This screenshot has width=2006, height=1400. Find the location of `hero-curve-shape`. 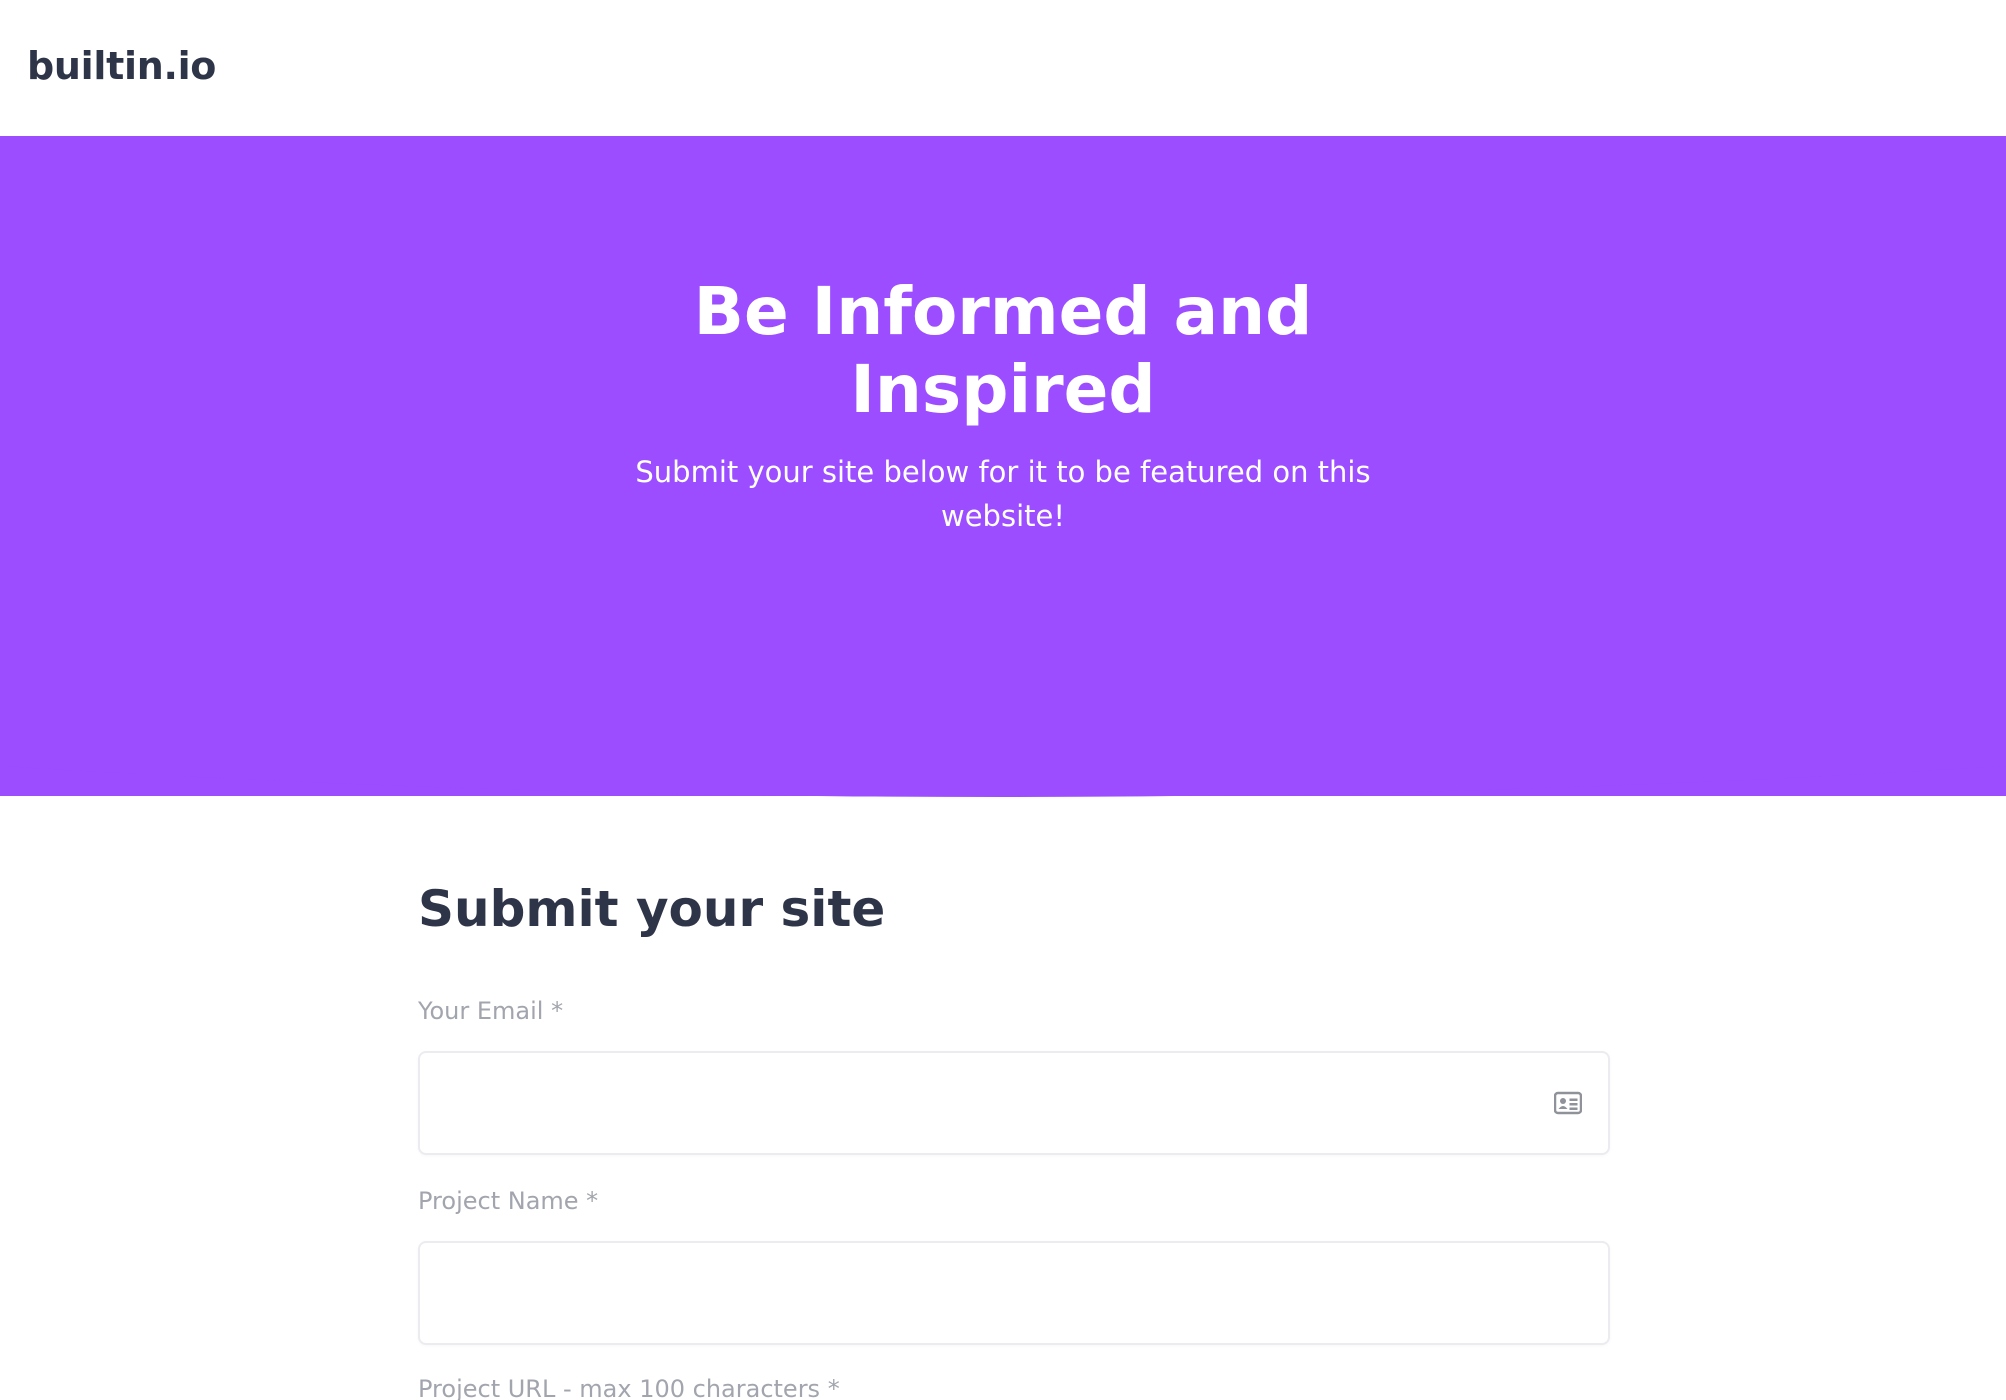

hero-curve-shape is located at coordinates (1003, 771).